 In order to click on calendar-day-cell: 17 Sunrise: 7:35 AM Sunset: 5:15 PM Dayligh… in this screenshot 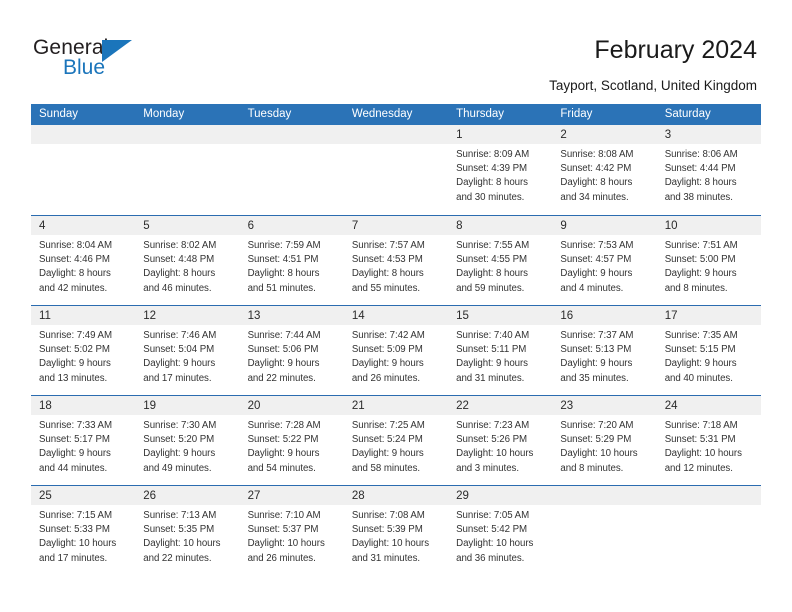, I will do `click(708, 350)`.